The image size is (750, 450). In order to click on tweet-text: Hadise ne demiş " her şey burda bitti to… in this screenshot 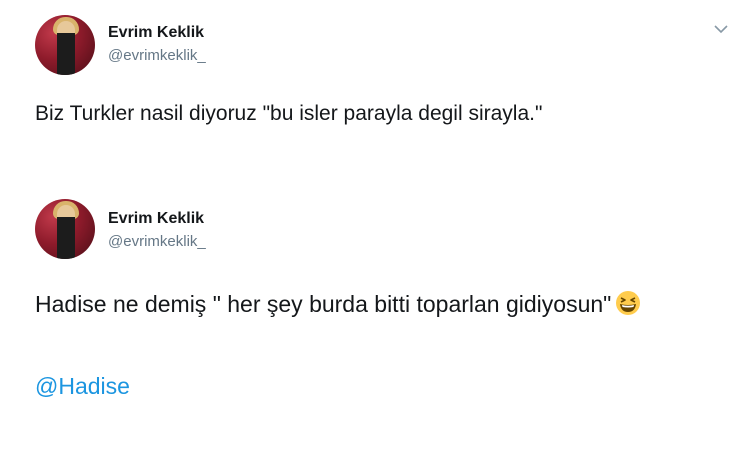, I will do `click(380, 304)`.